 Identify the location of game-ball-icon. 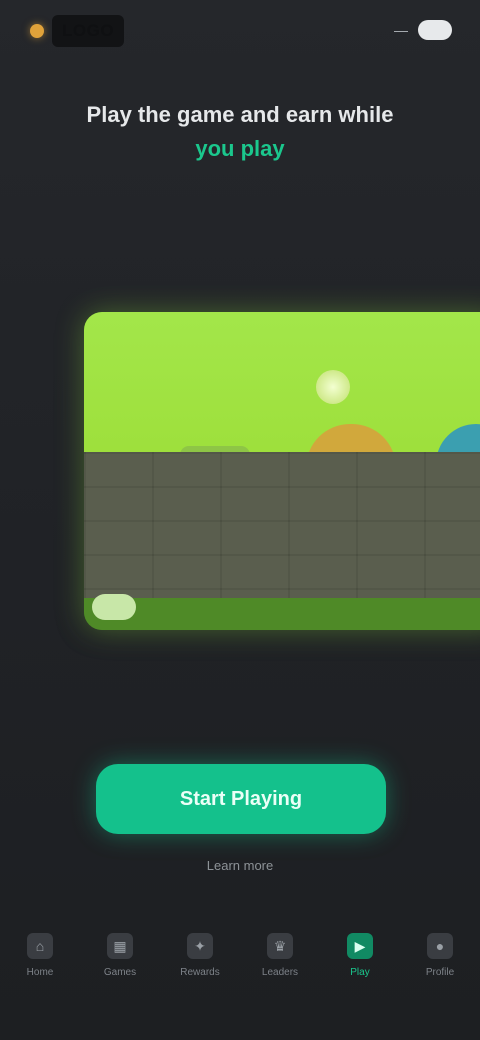
(114, 607).